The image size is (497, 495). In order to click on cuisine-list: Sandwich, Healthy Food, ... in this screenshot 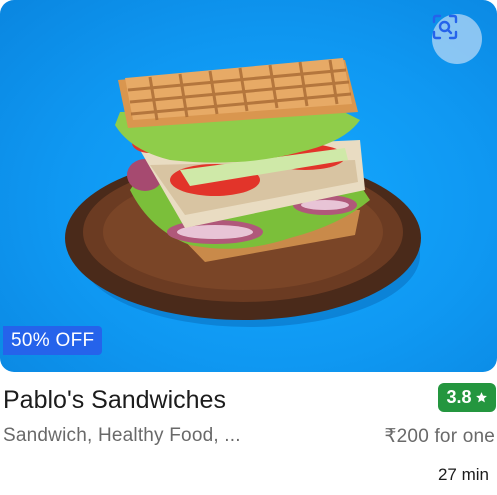, I will do `click(122, 435)`.